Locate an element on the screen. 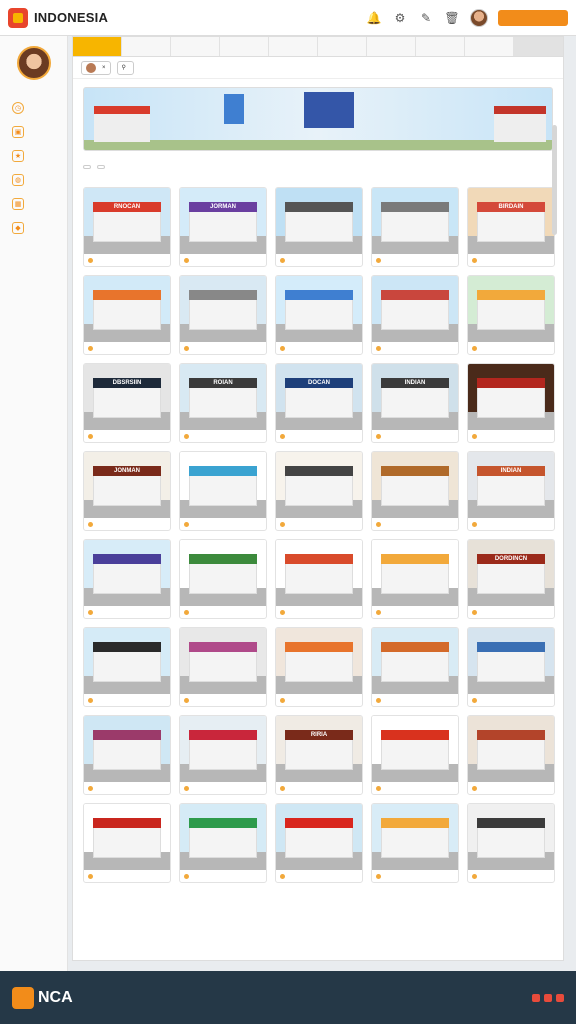 Image resolution: width=576 pixels, height=1024 pixels. trash-icon: 🗑 is located at coordinates (452, 18).